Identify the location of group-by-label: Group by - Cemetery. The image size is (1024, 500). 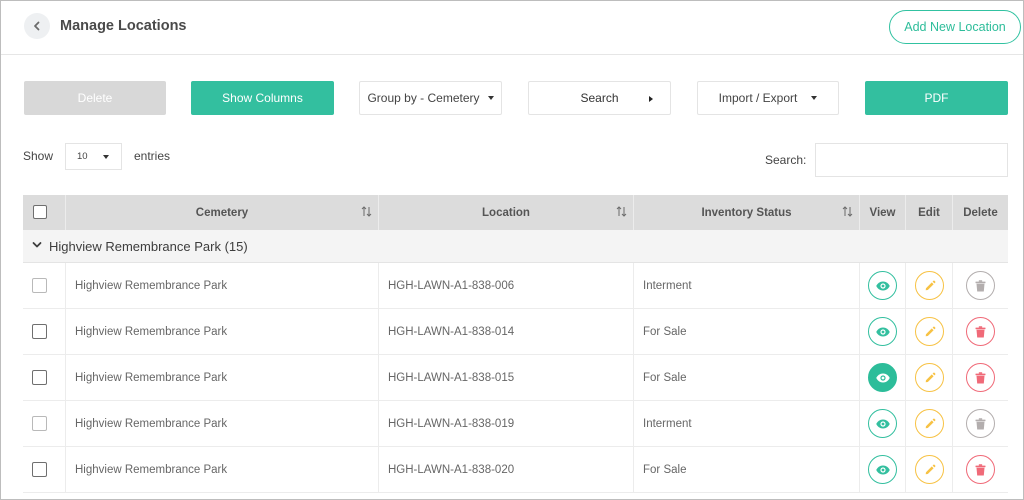
(423, 98).